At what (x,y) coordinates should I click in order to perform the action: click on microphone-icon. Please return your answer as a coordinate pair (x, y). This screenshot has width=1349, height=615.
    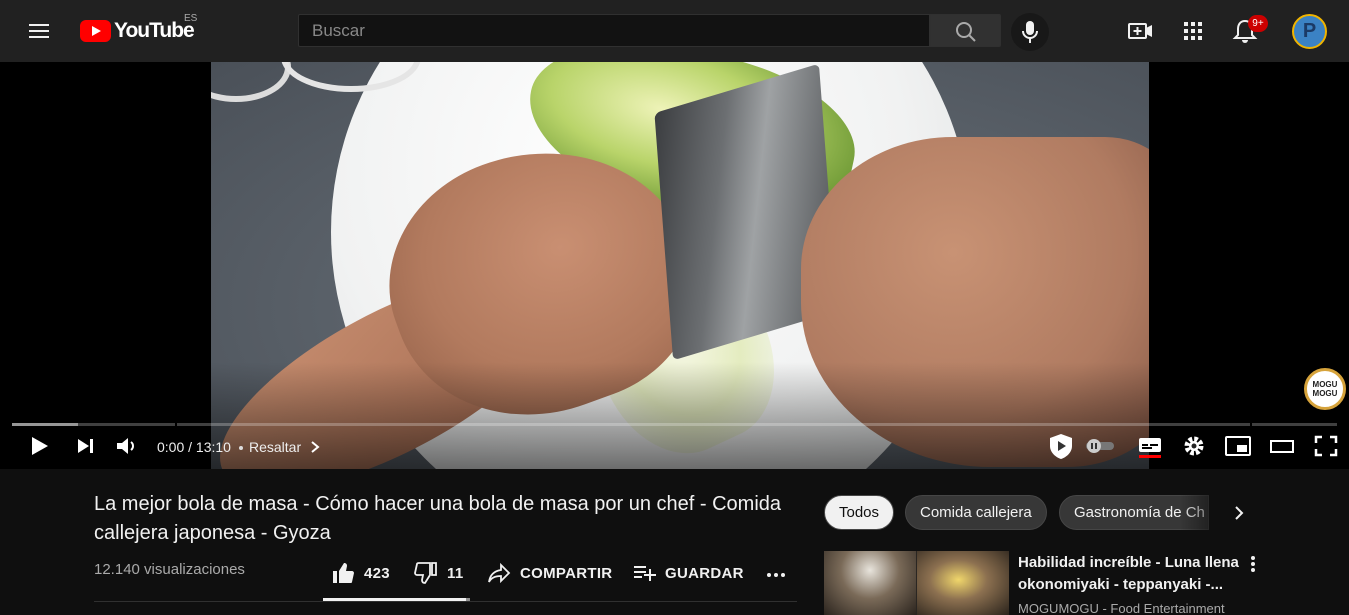
    Looking at the image, I should click on (1030, 32).